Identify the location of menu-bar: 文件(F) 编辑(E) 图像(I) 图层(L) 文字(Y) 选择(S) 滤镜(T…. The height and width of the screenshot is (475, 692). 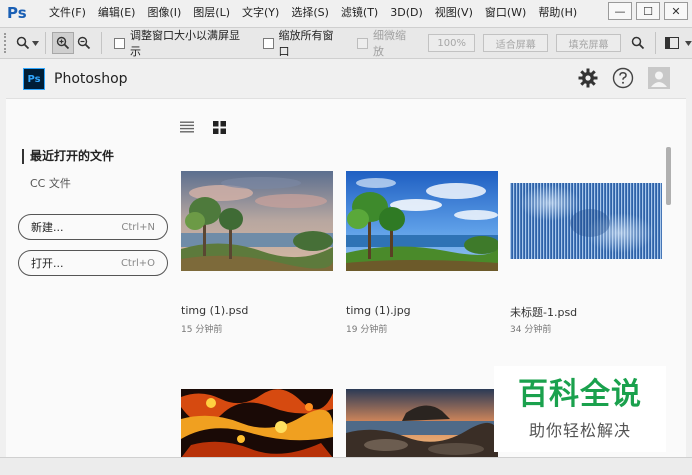
(313, 13).